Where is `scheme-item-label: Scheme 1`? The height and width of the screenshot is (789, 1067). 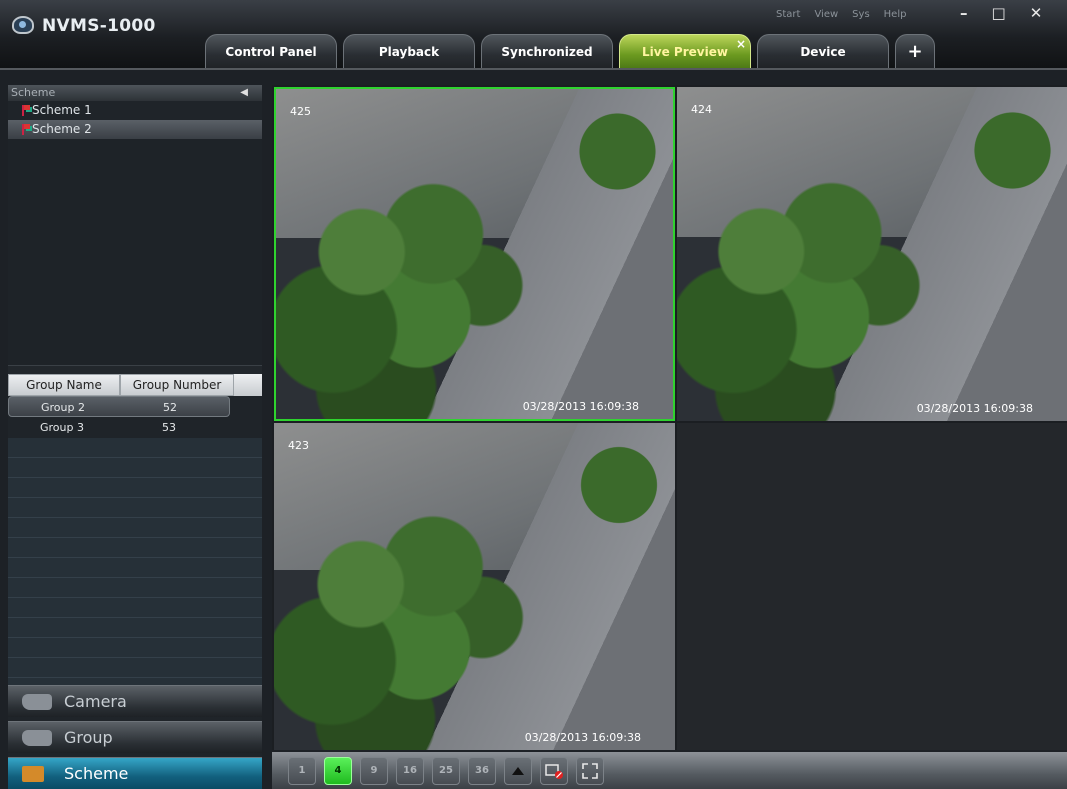
scheme-item-label: Scheme 1 is located at coordinates (62, 110).